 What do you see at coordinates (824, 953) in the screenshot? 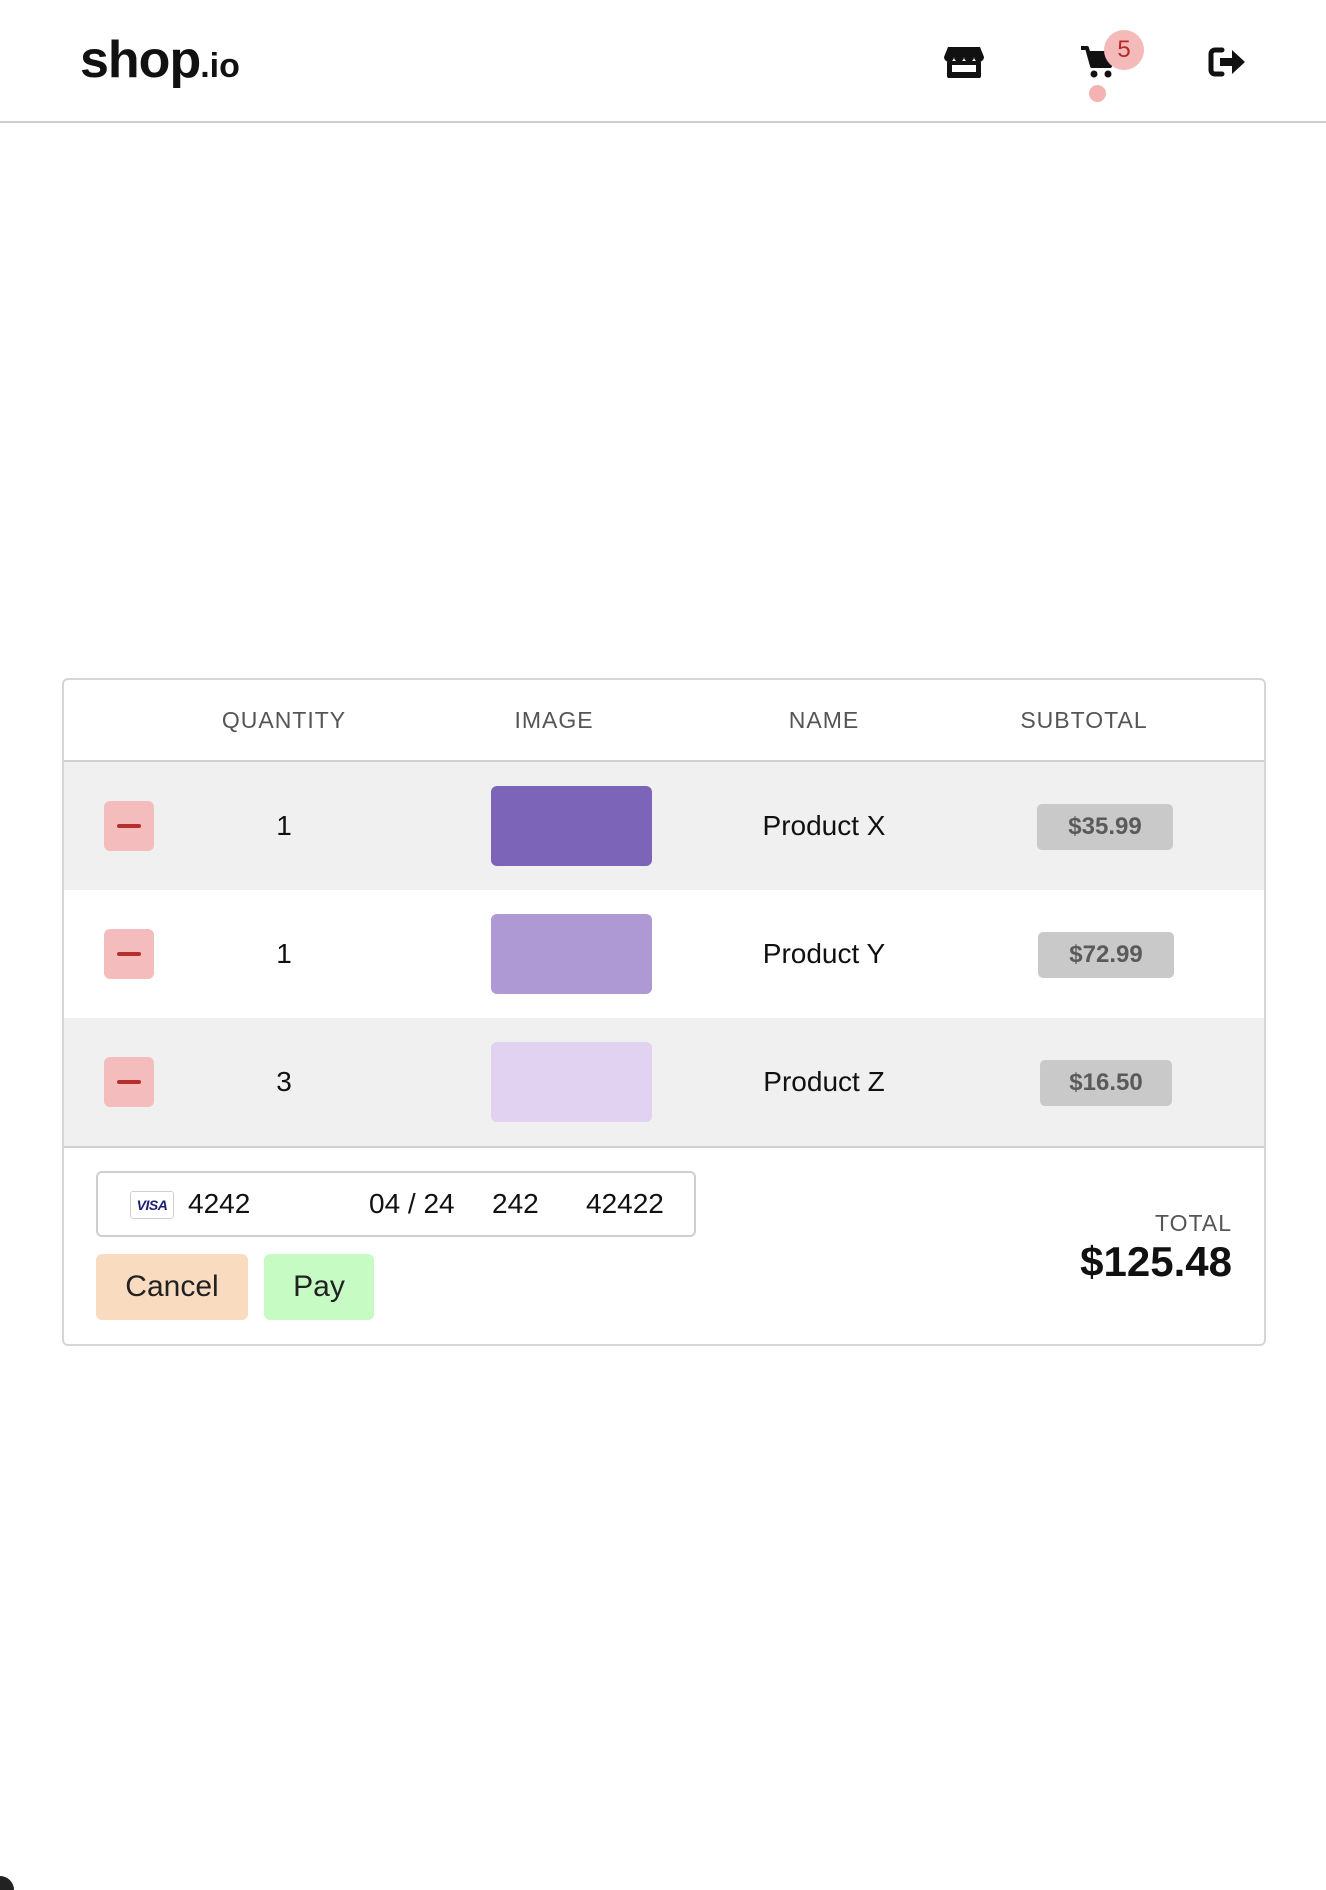
I see `product-name: Product Y` at bounding box center [824, 953].